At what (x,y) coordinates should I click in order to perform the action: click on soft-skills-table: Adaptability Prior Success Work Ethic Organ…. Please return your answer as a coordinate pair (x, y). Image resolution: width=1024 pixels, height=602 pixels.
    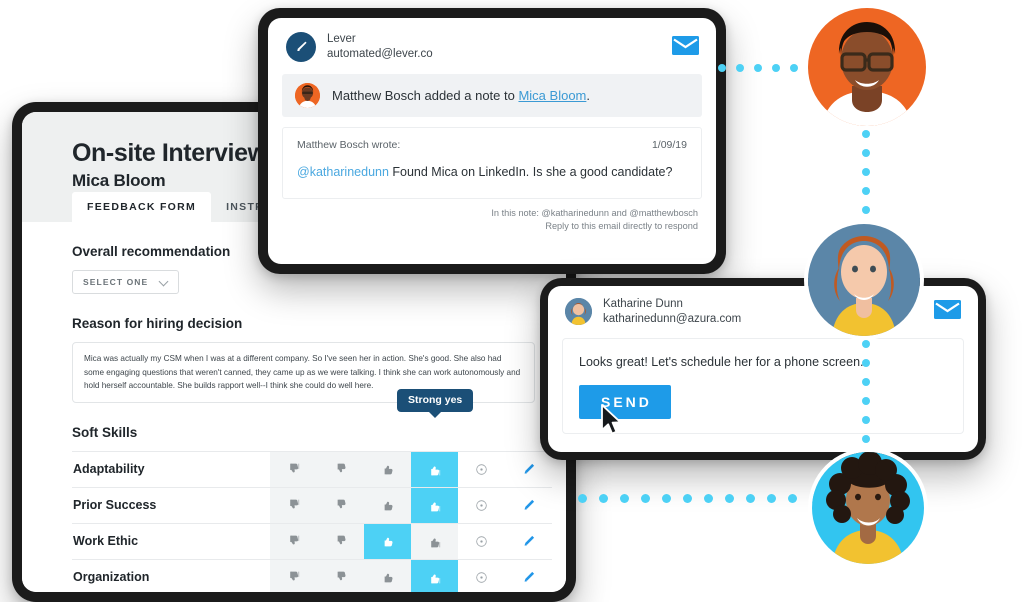
    Looking at the image, I should click on (312, 521).